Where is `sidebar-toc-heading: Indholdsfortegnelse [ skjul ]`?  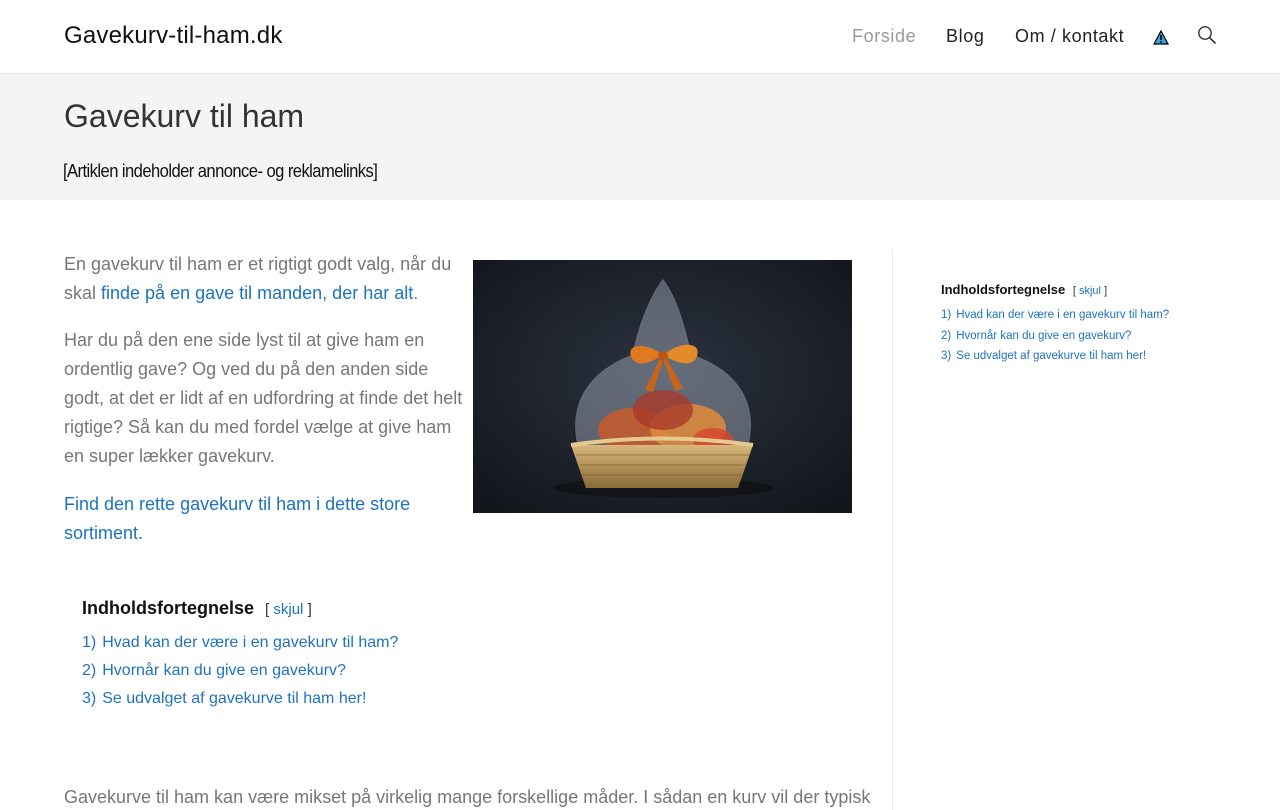 sidebar-toc-heading: Indholdsfortegnelse [ skjul ] is located at coordinates (1091, 289).